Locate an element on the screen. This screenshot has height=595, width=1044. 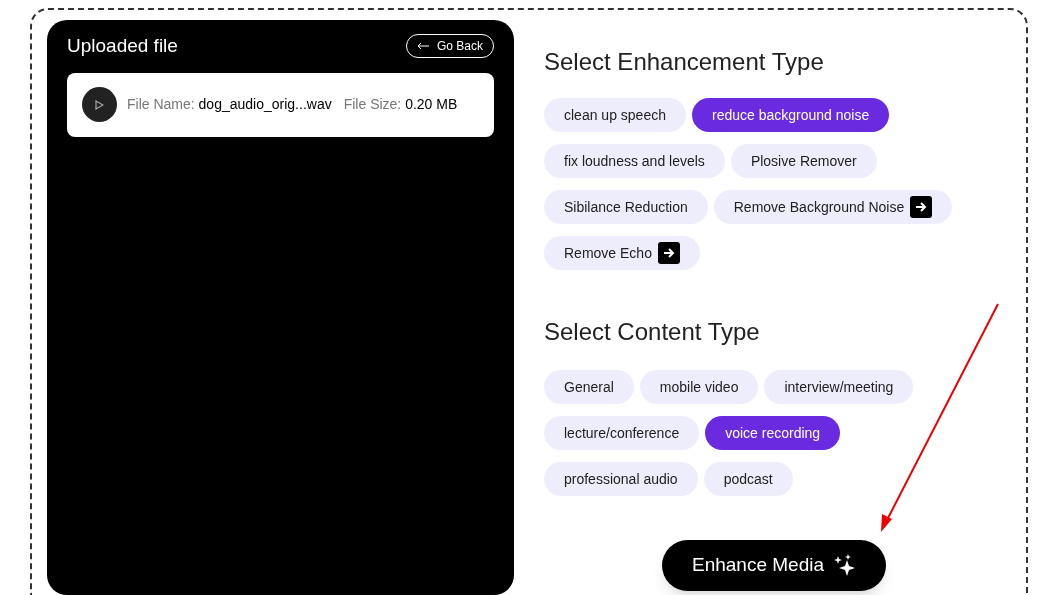
file-name: File Name: dog_audio_orig...wav is located at coordinates (229, 104).